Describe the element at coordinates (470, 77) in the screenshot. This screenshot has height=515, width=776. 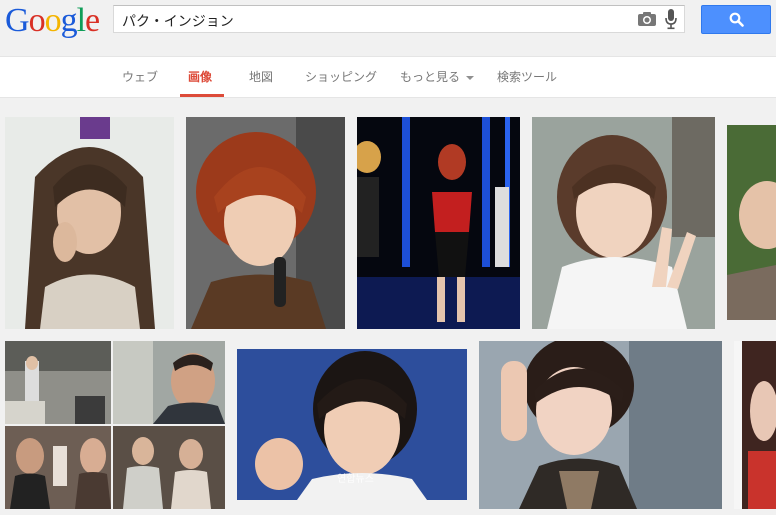
I see `chevron-down-icon` at that location.